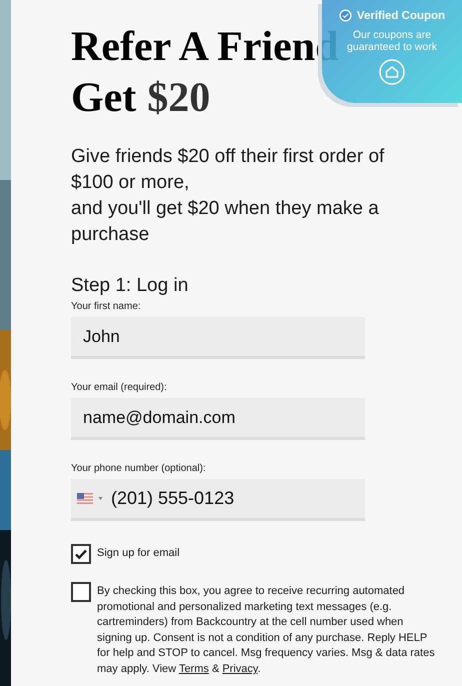 The image size is (462, 686). I want to click on field-label: Your first name:, so click(106, 307).